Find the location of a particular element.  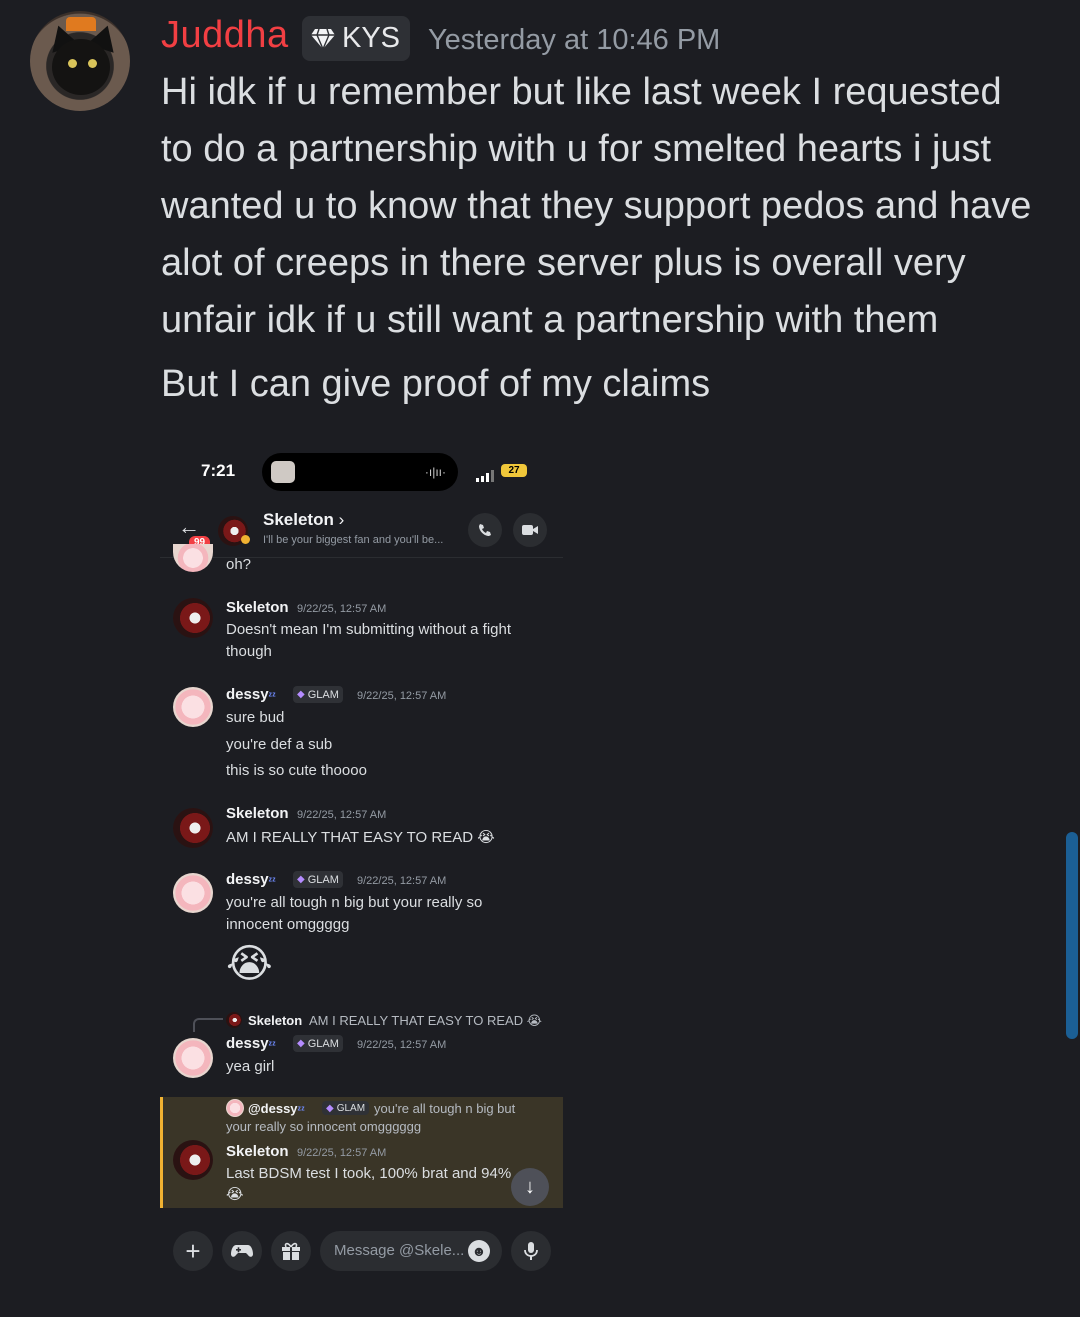

message-text: oh? is located at coordinates (239, 564).